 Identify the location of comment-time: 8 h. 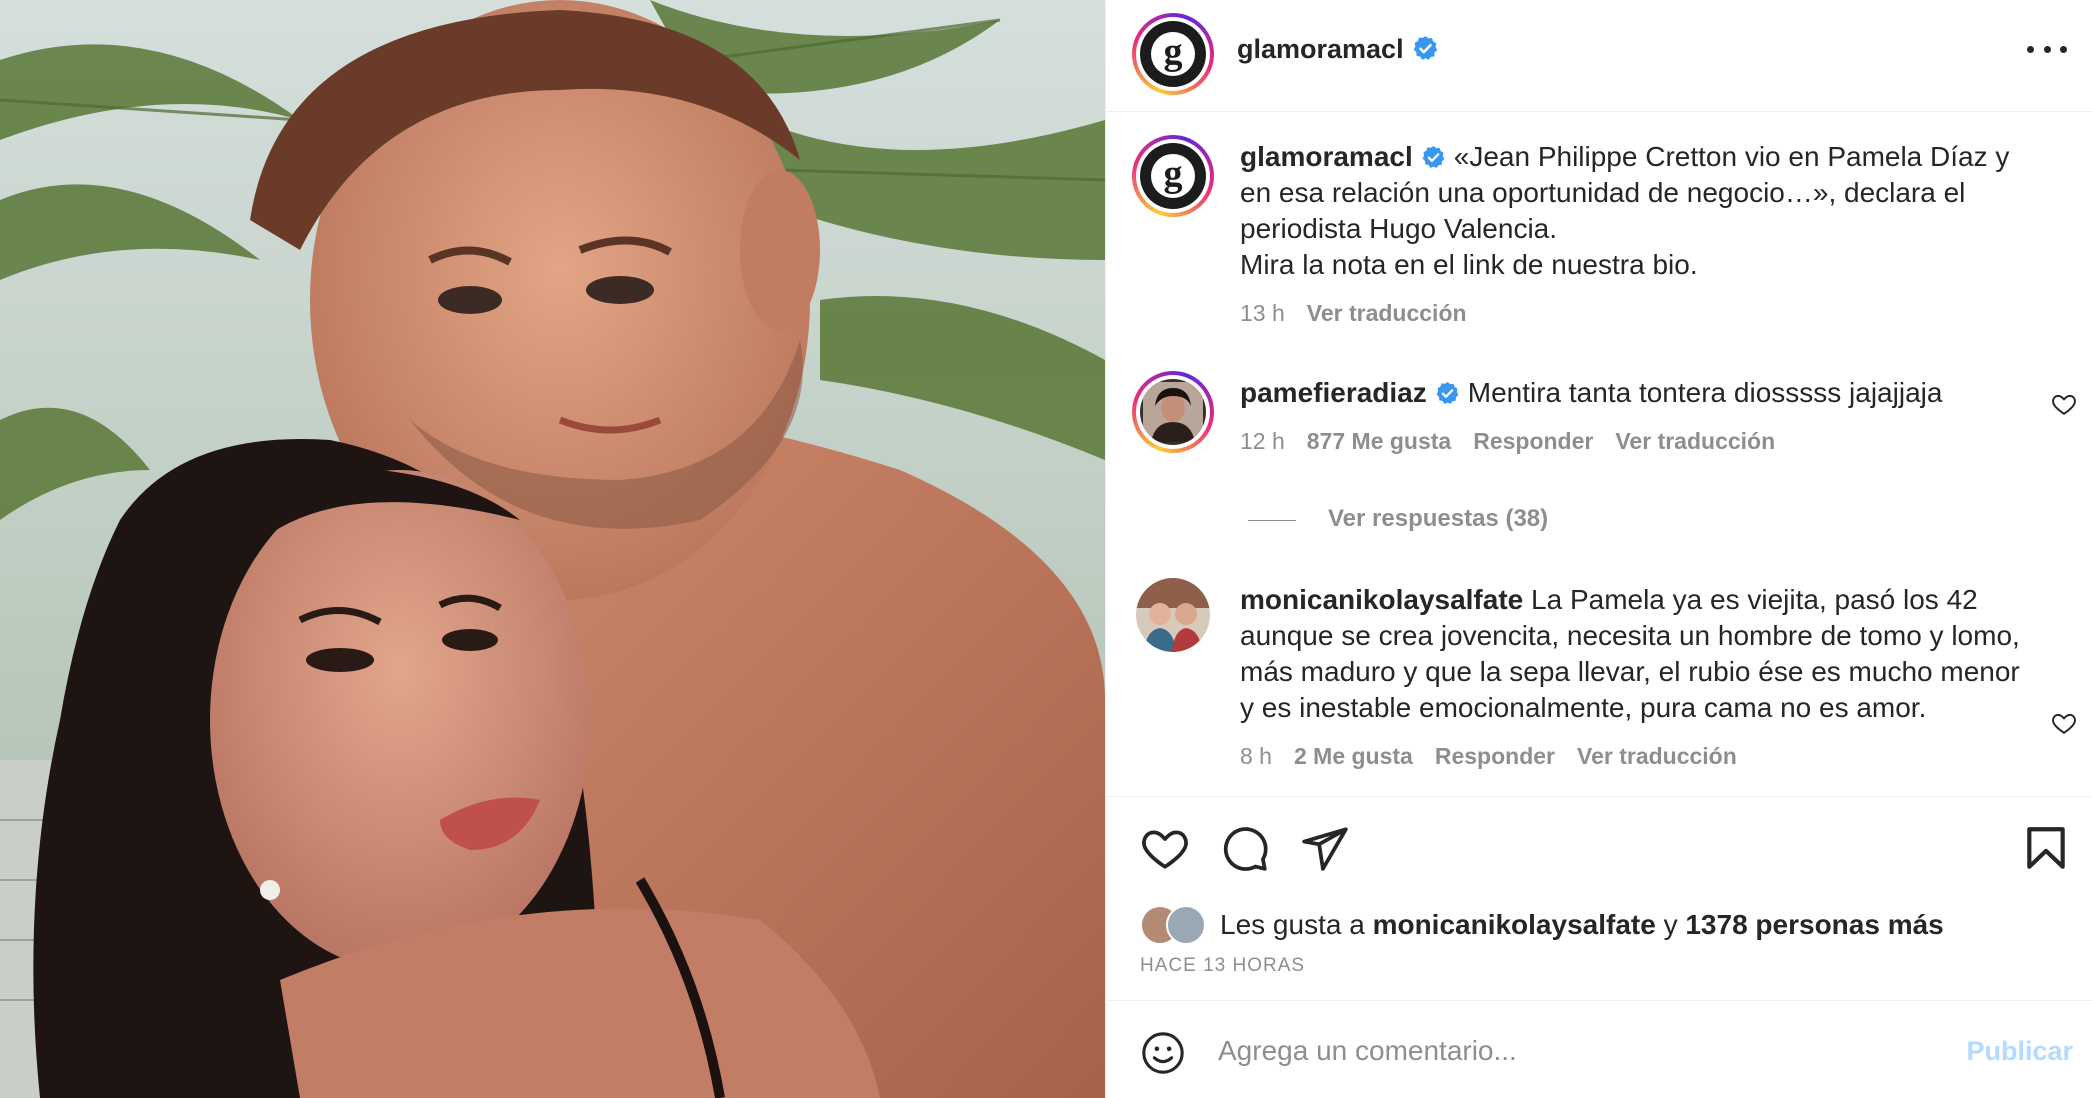
(1256, 756).